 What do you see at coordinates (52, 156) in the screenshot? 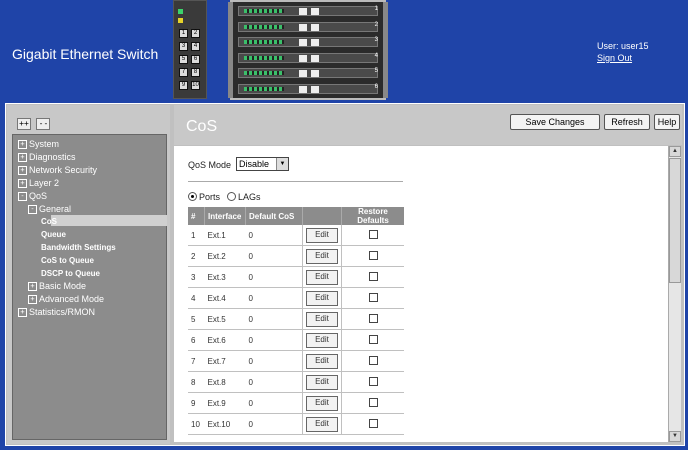
I see `sidebar-item-label: Diagnostics` at bounding box center [52, 156].